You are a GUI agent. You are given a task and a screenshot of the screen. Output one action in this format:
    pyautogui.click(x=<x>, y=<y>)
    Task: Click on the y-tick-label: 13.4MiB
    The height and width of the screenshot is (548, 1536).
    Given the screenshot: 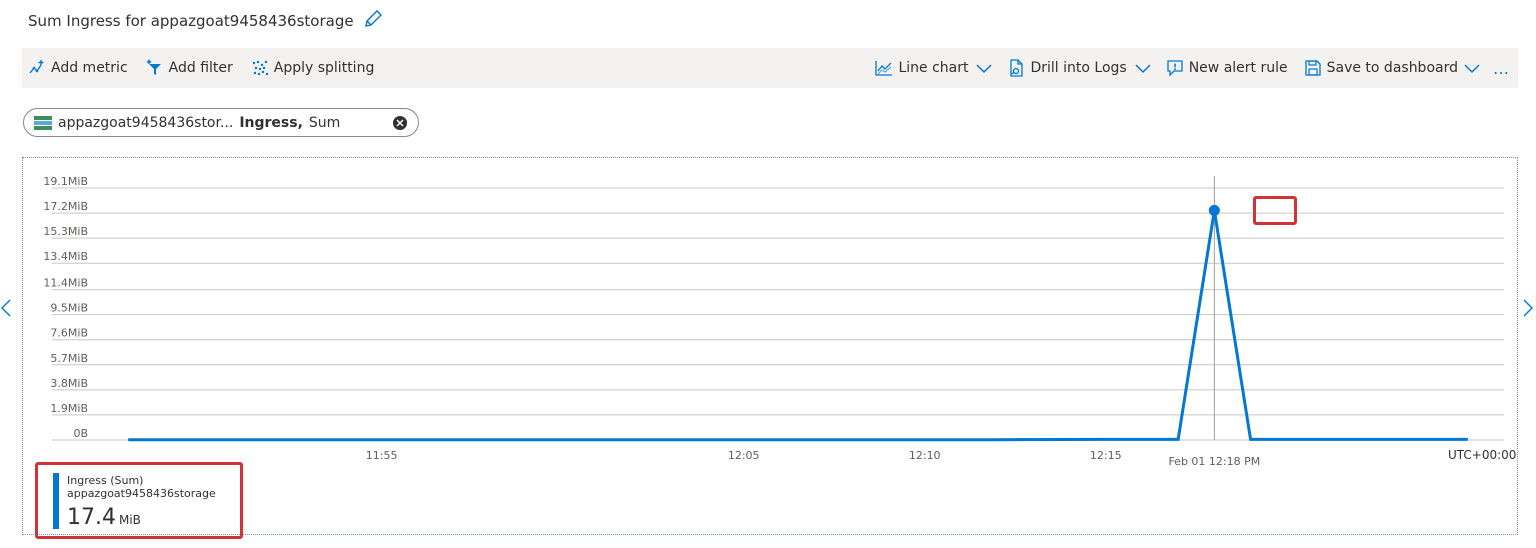 What is the action you would take?
    pyautogui.click(x=65, y=256)
    